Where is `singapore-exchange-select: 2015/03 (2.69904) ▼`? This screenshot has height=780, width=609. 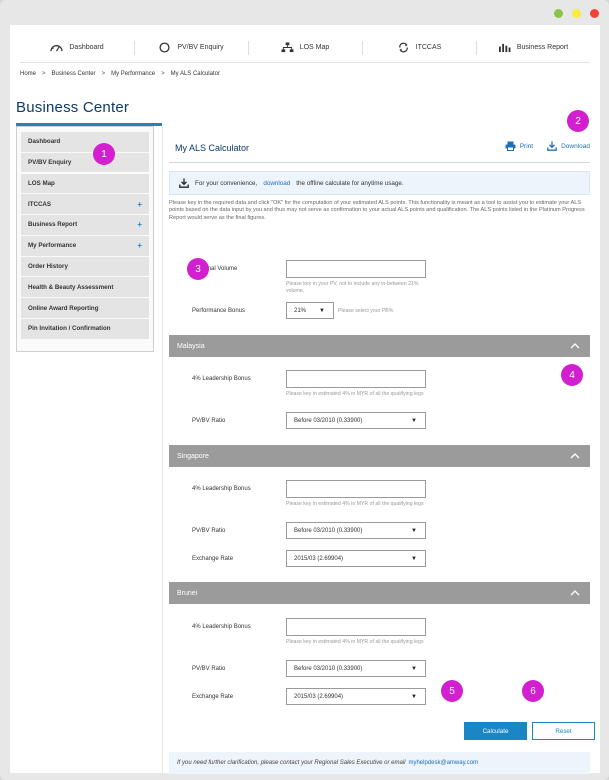 singapore-exchange-select: 2015/03 (2.69904) ▼ is located at coordinates (356, 558).